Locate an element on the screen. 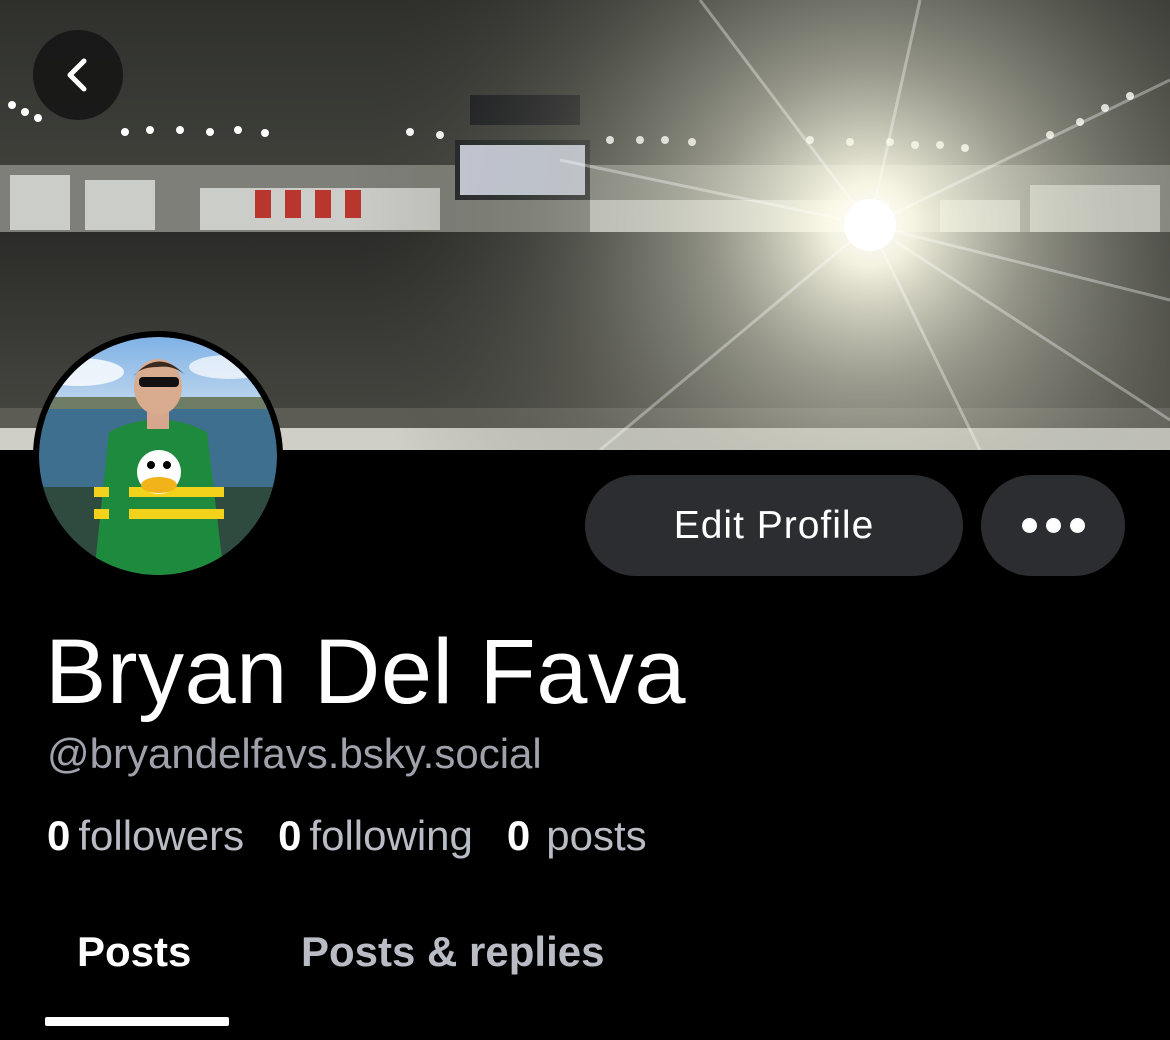 This screenshot has height=1040, width=1170. tab-posts-and-replies: Posts & replies is located at coordinates (452, 952).